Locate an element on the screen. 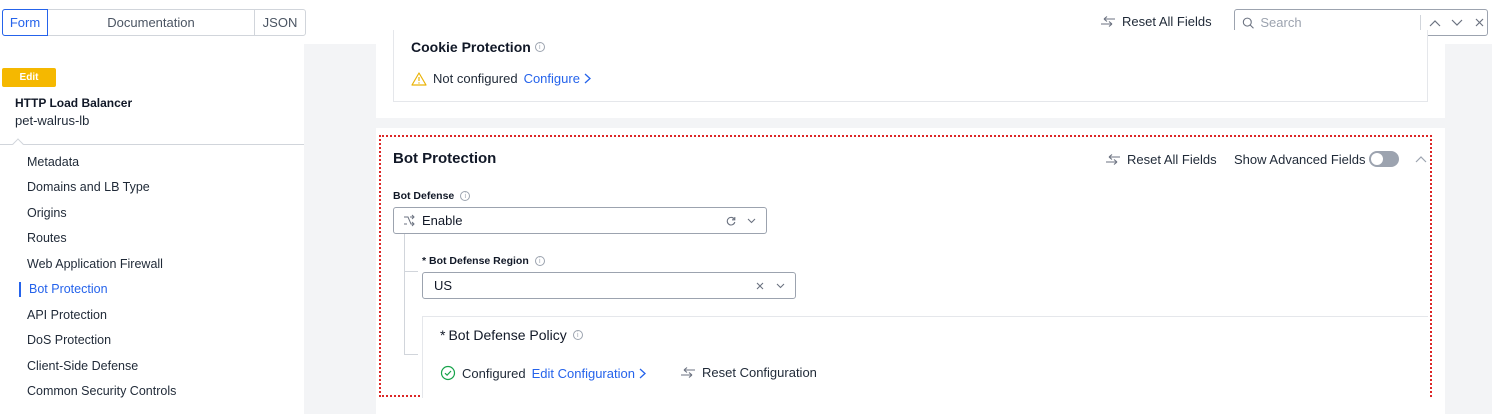 The image size is (1492, 414). collapse-section-button is located at coordinates (1421, 159).